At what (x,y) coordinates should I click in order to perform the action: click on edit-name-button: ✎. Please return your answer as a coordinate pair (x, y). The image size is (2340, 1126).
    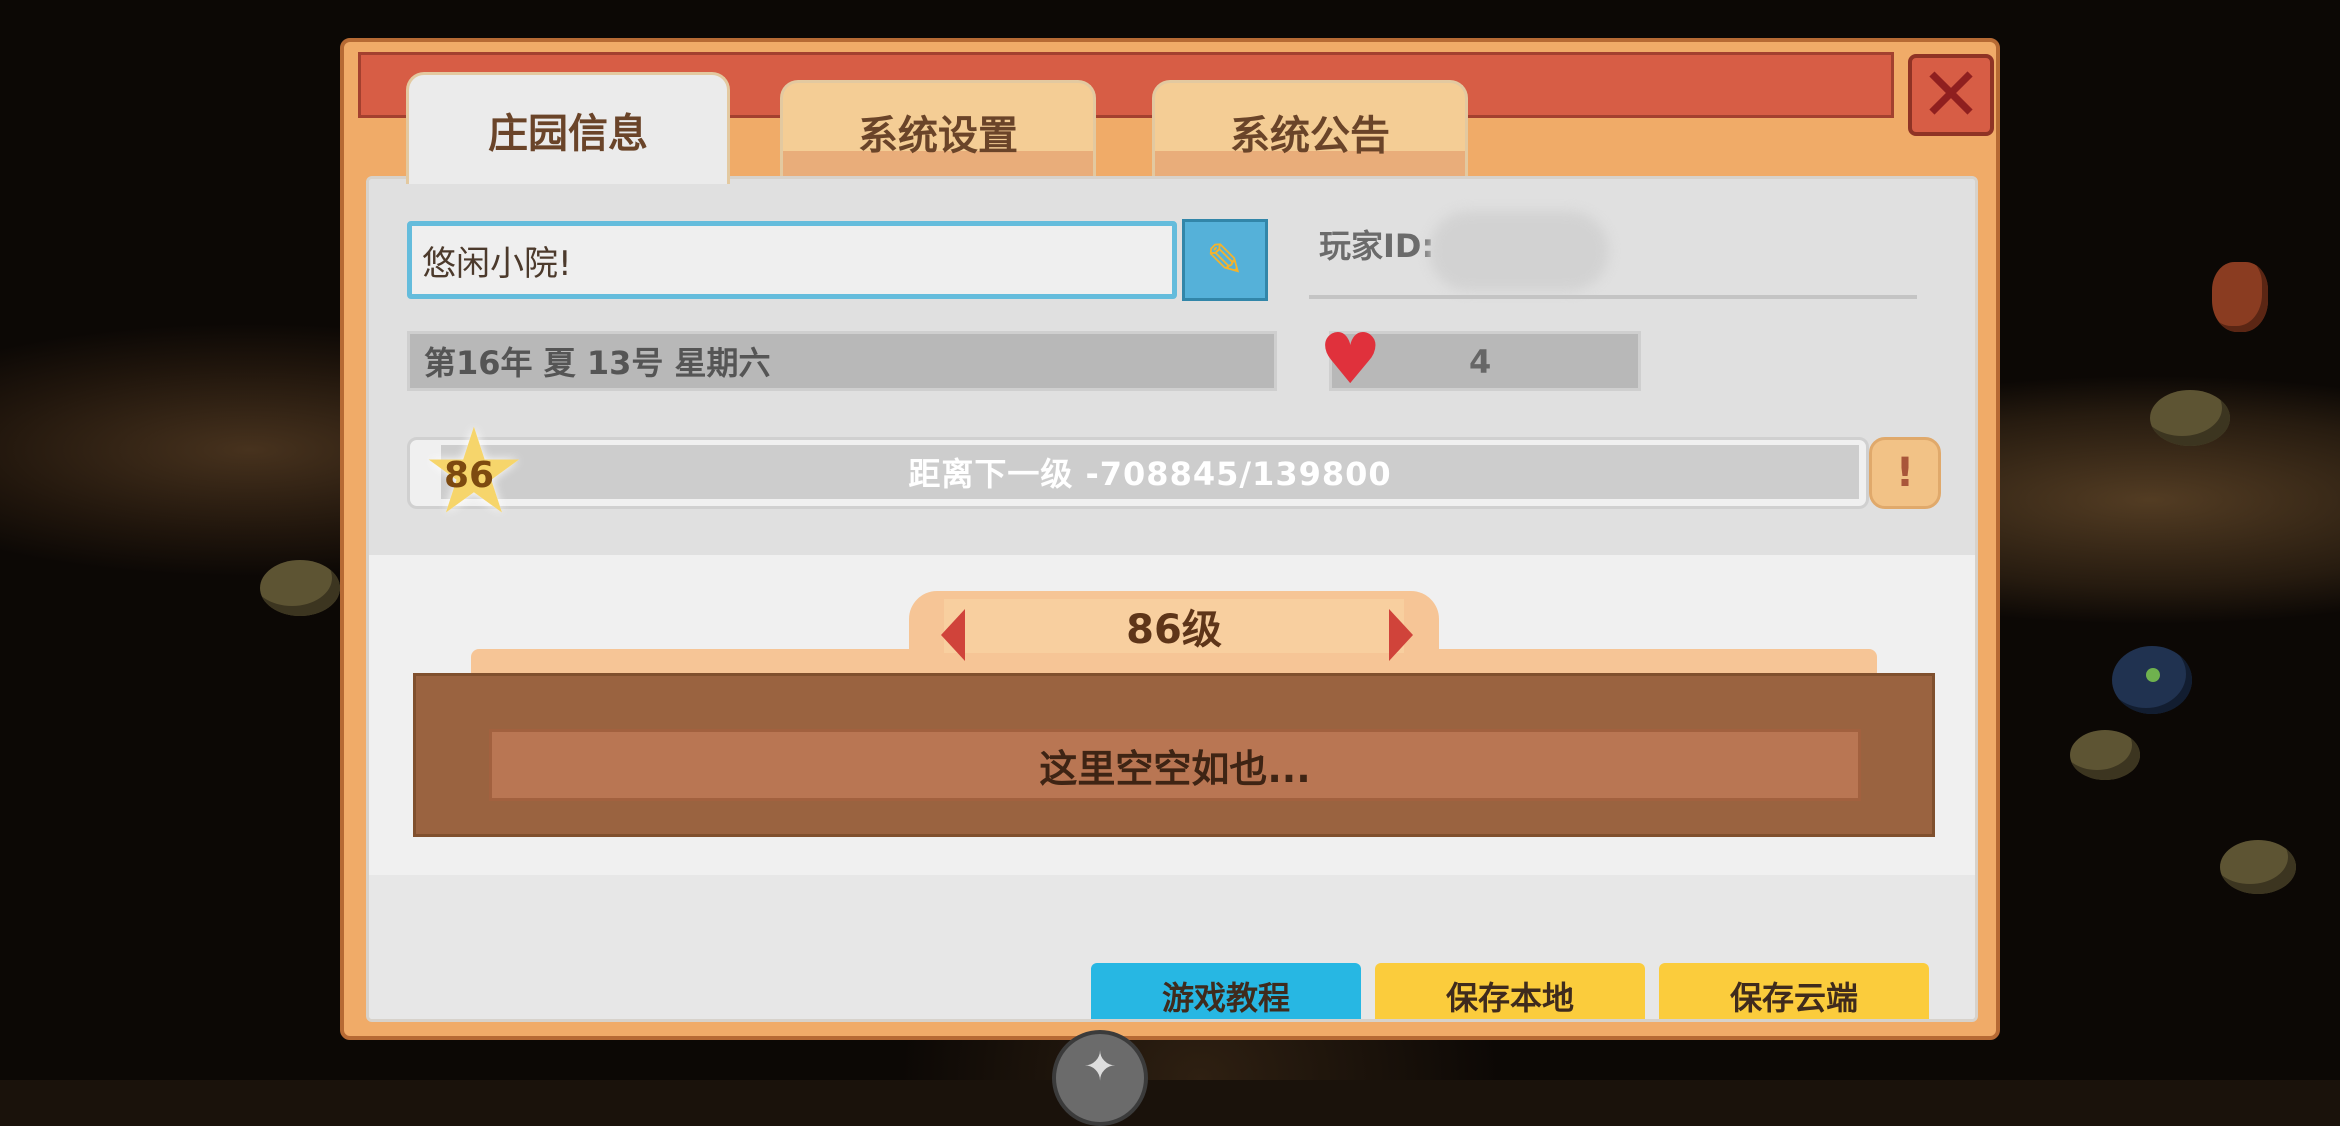
    Looking at the image, I should click on (1225, 260).